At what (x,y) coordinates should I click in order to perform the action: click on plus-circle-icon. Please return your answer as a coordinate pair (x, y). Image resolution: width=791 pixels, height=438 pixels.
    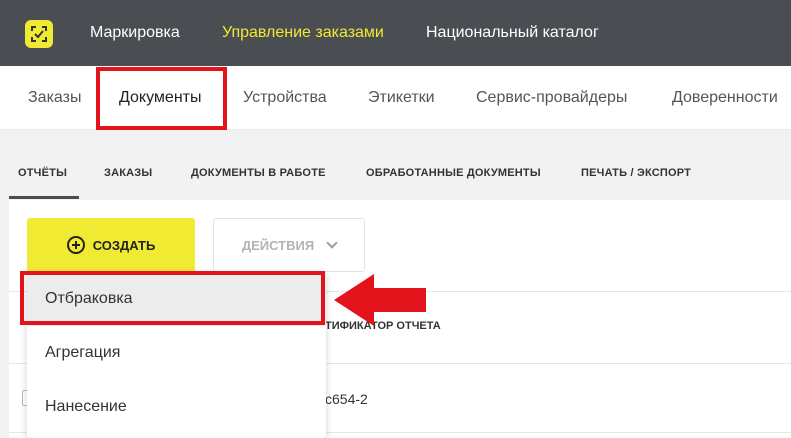
    Looking at the image, I should click on (75, 245).